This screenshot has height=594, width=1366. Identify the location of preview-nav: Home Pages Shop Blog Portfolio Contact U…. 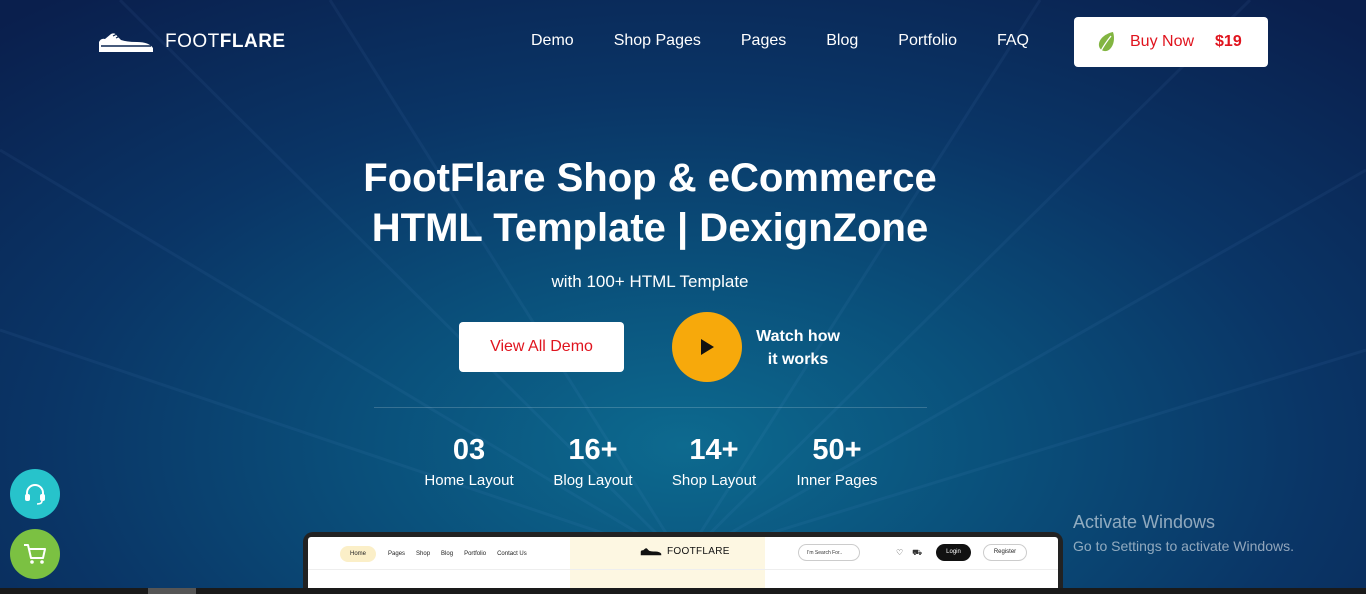
(439, 554).